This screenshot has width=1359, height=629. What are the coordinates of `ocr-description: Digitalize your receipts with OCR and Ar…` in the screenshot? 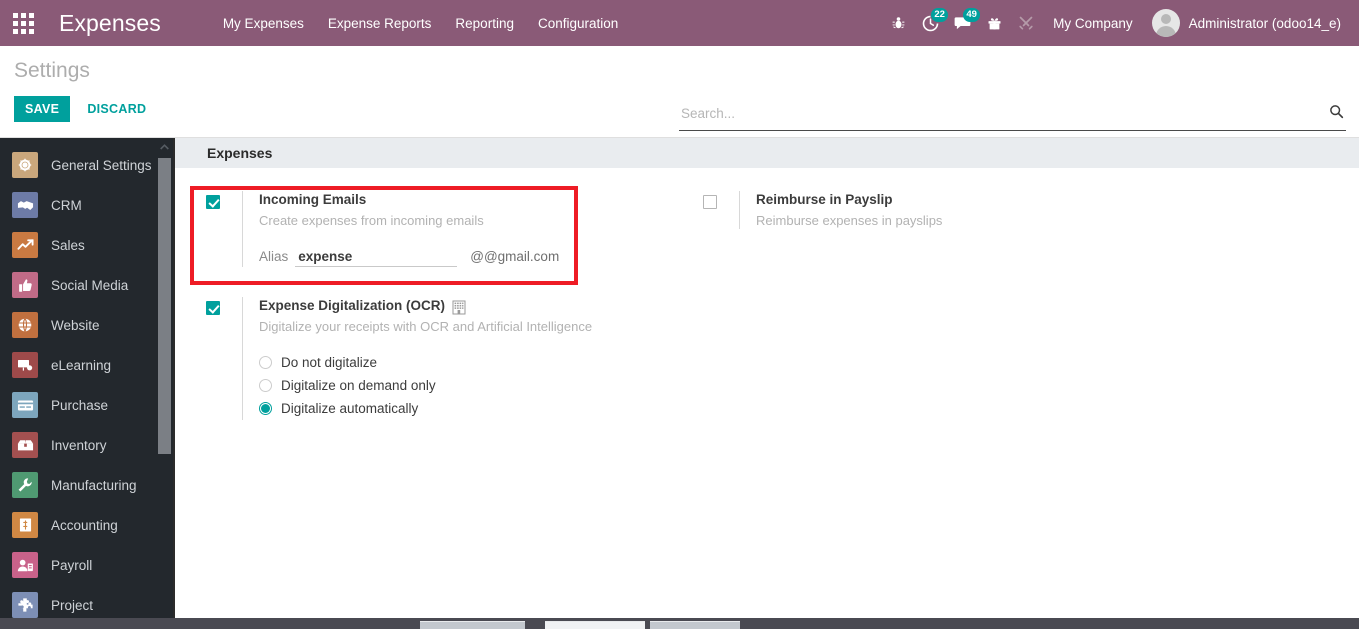 It's located at (426, 326).